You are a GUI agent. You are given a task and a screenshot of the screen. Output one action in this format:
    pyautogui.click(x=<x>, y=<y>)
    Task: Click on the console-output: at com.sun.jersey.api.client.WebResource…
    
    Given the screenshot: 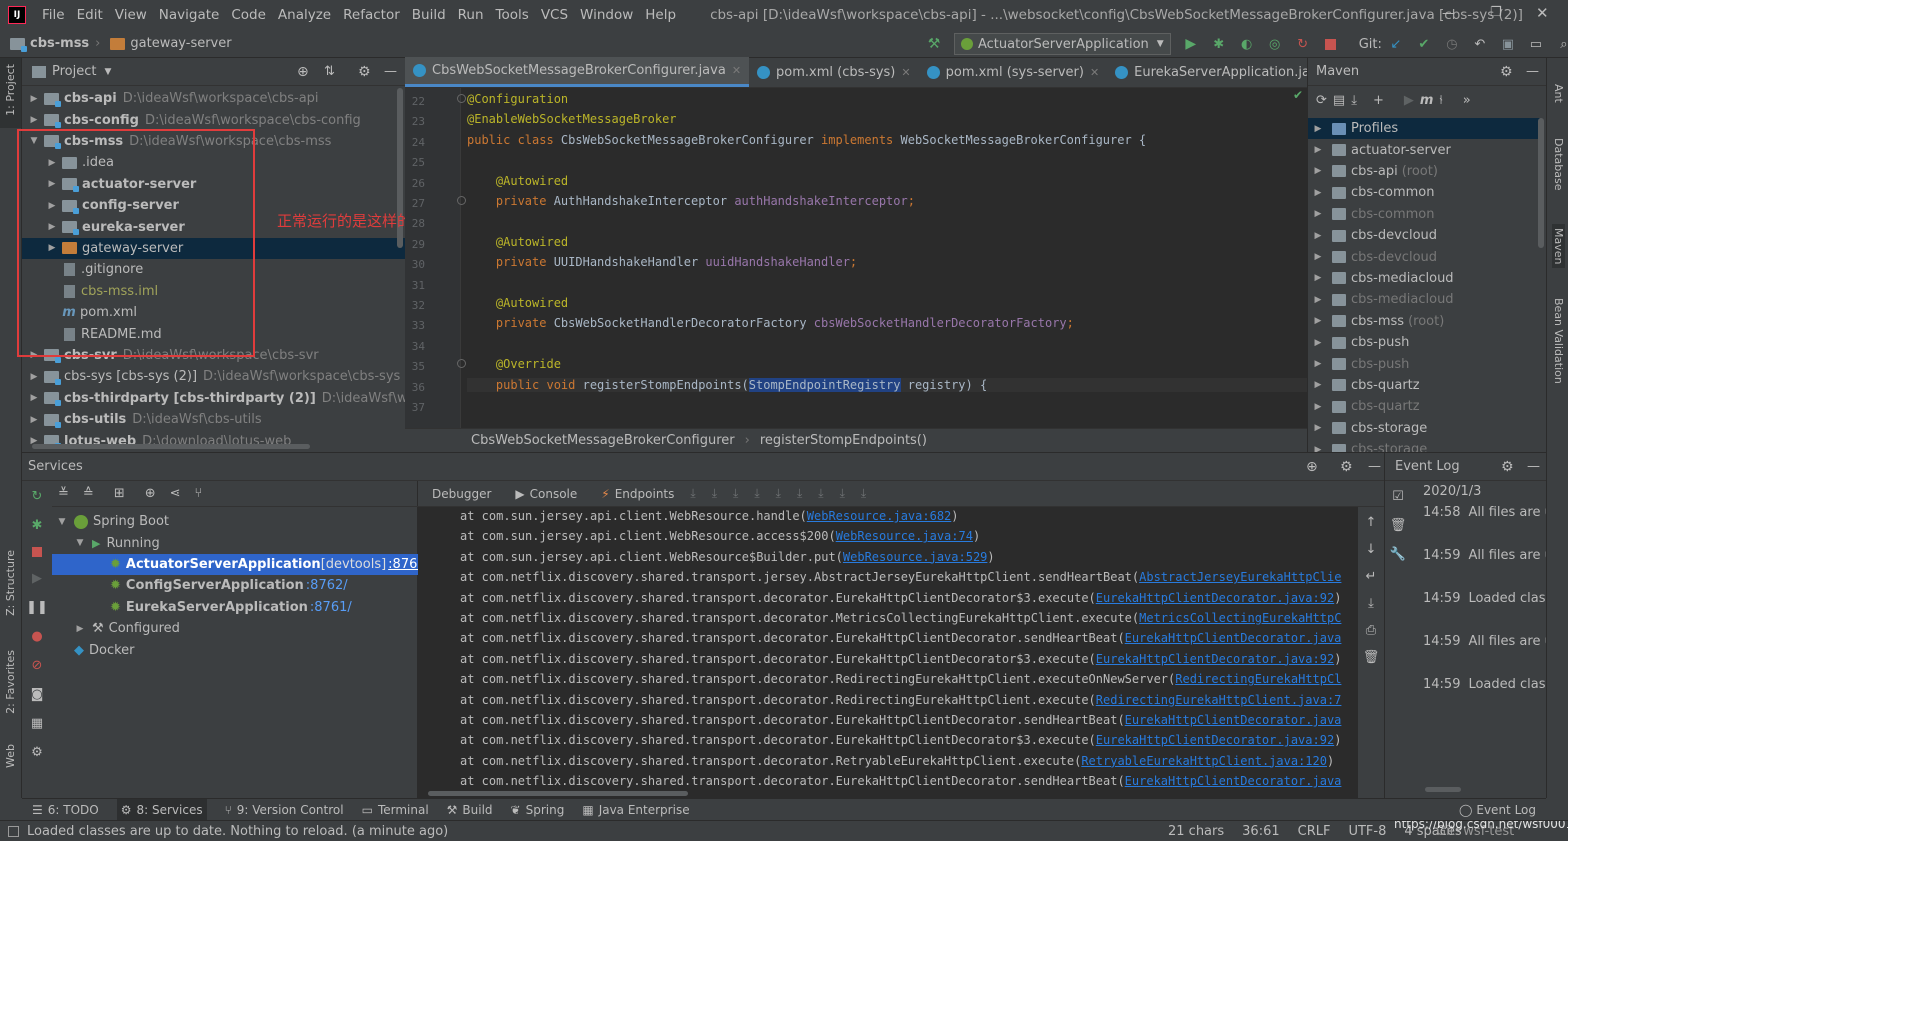 What is the action you would take?
    pyautogui.click(x=887, y=653)
    